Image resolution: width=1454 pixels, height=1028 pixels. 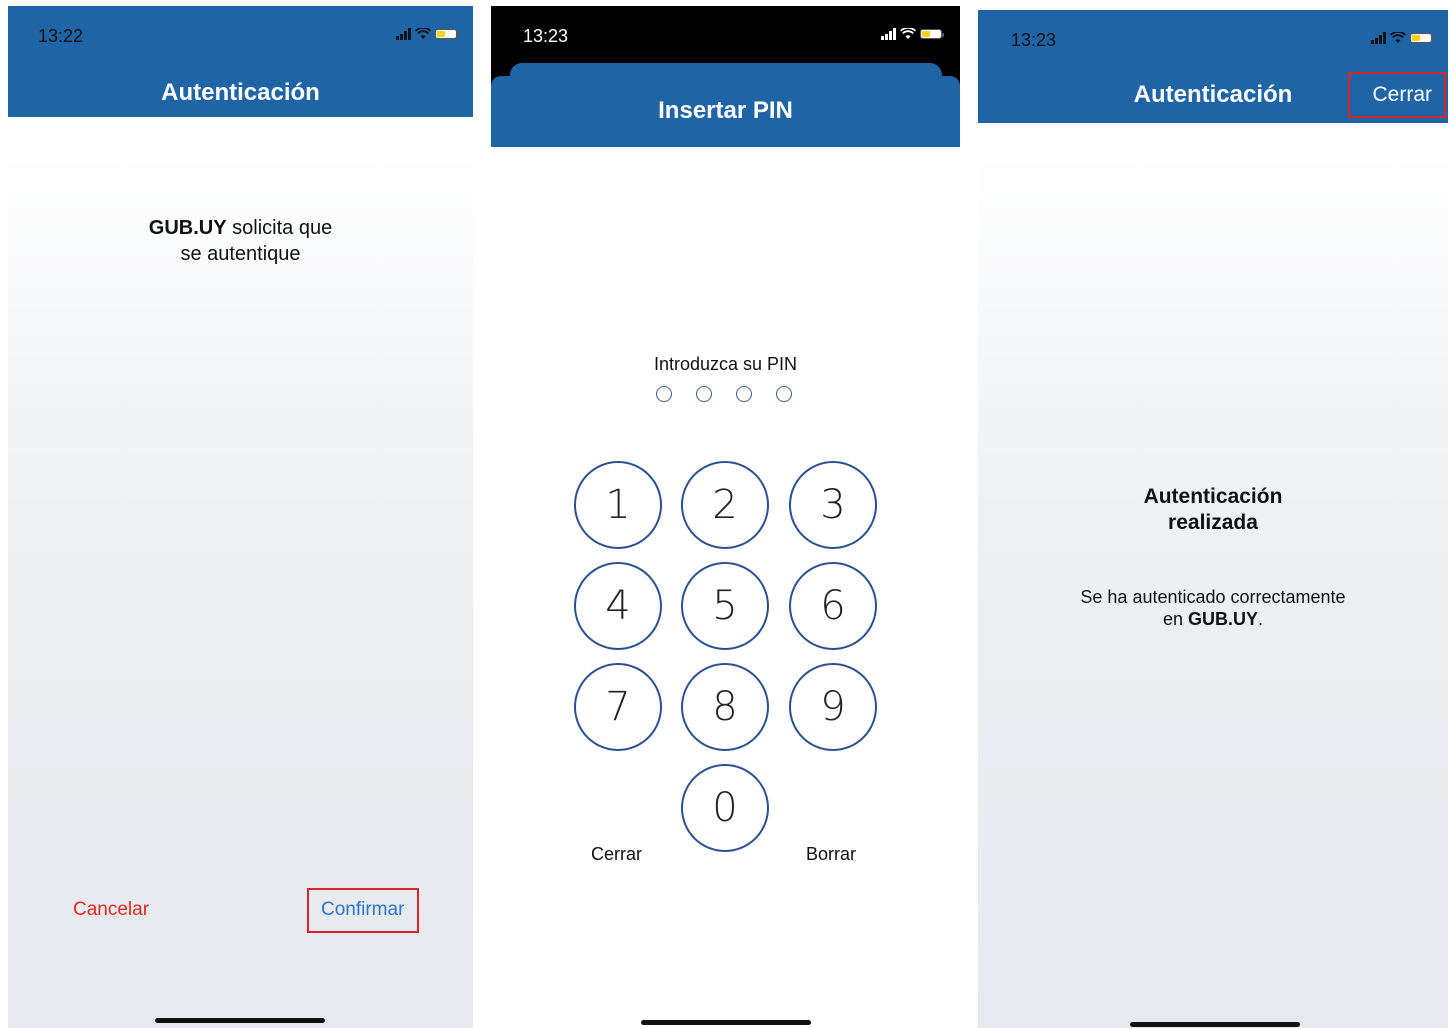 I want to click on key-0: 0, so click(x=725, y=808).